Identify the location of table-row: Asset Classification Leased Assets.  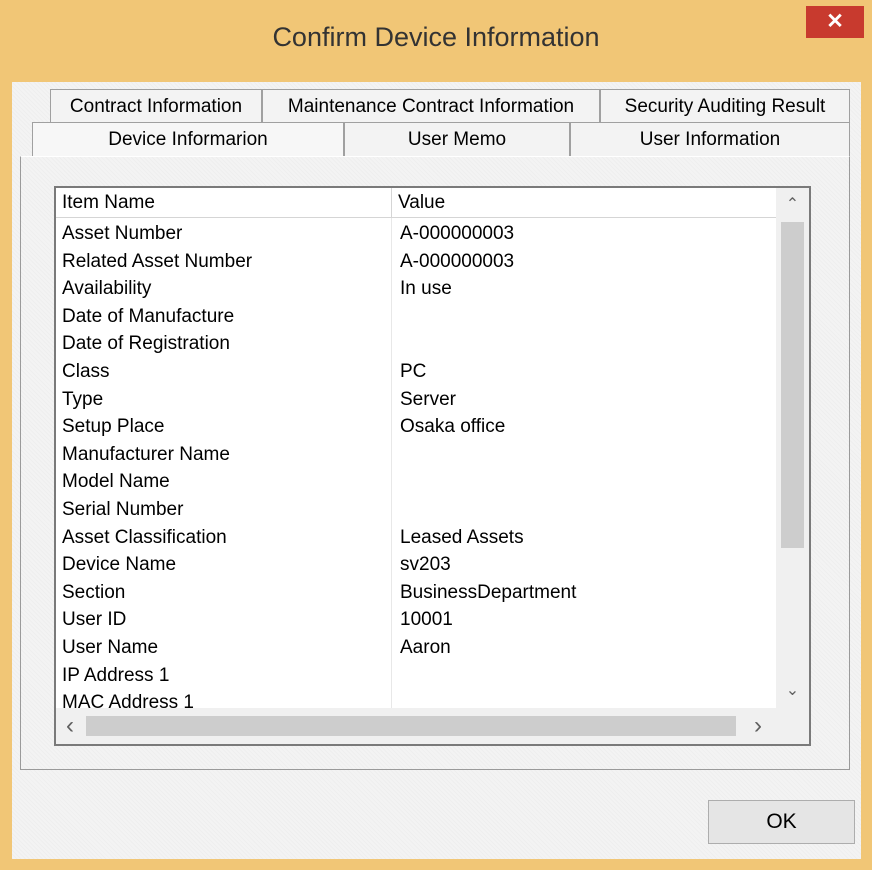
(416, 538).